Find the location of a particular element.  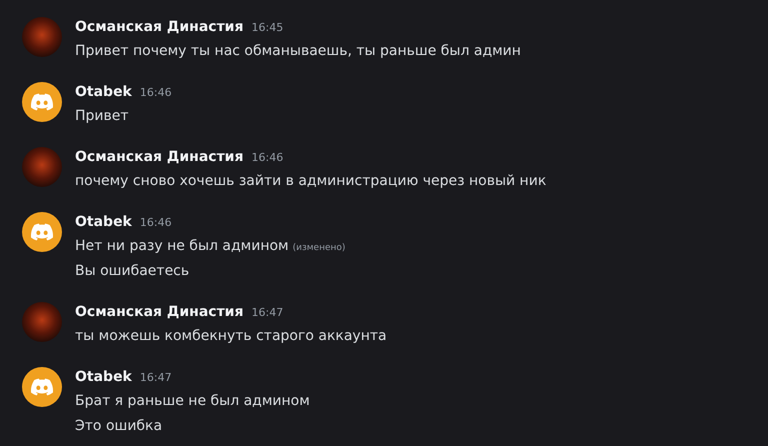

message-text: почему сново хочешь зайти в администрацию через новый ник is located at coordinates (310, 181).